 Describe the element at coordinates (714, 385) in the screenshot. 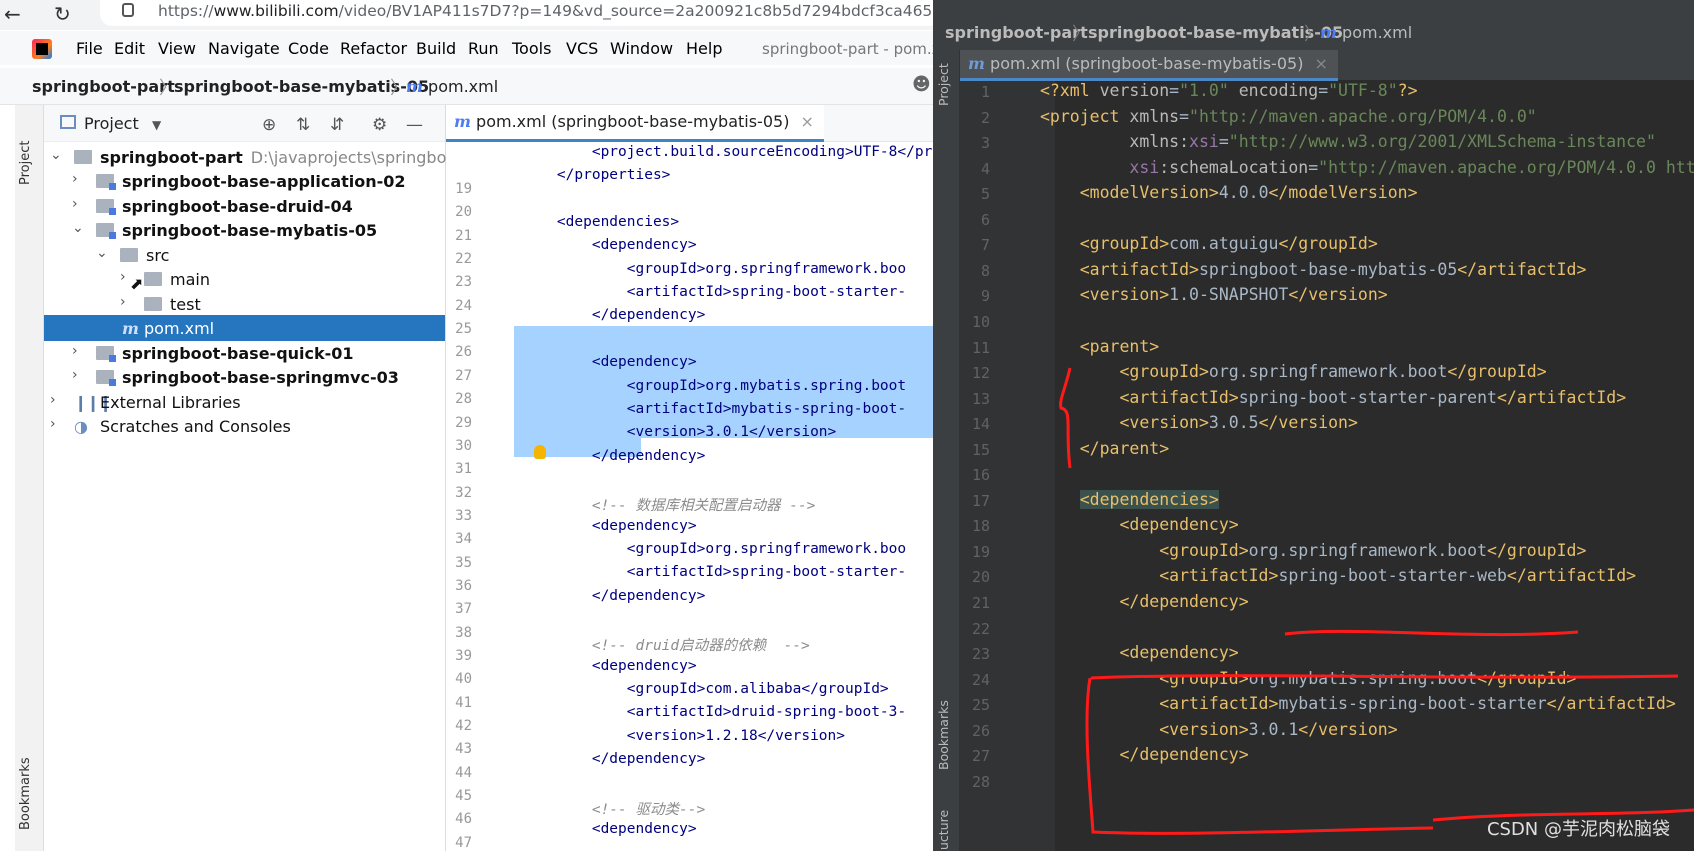

I see `code-line: <groupId>org.mybatis.spring.boot` at that location.